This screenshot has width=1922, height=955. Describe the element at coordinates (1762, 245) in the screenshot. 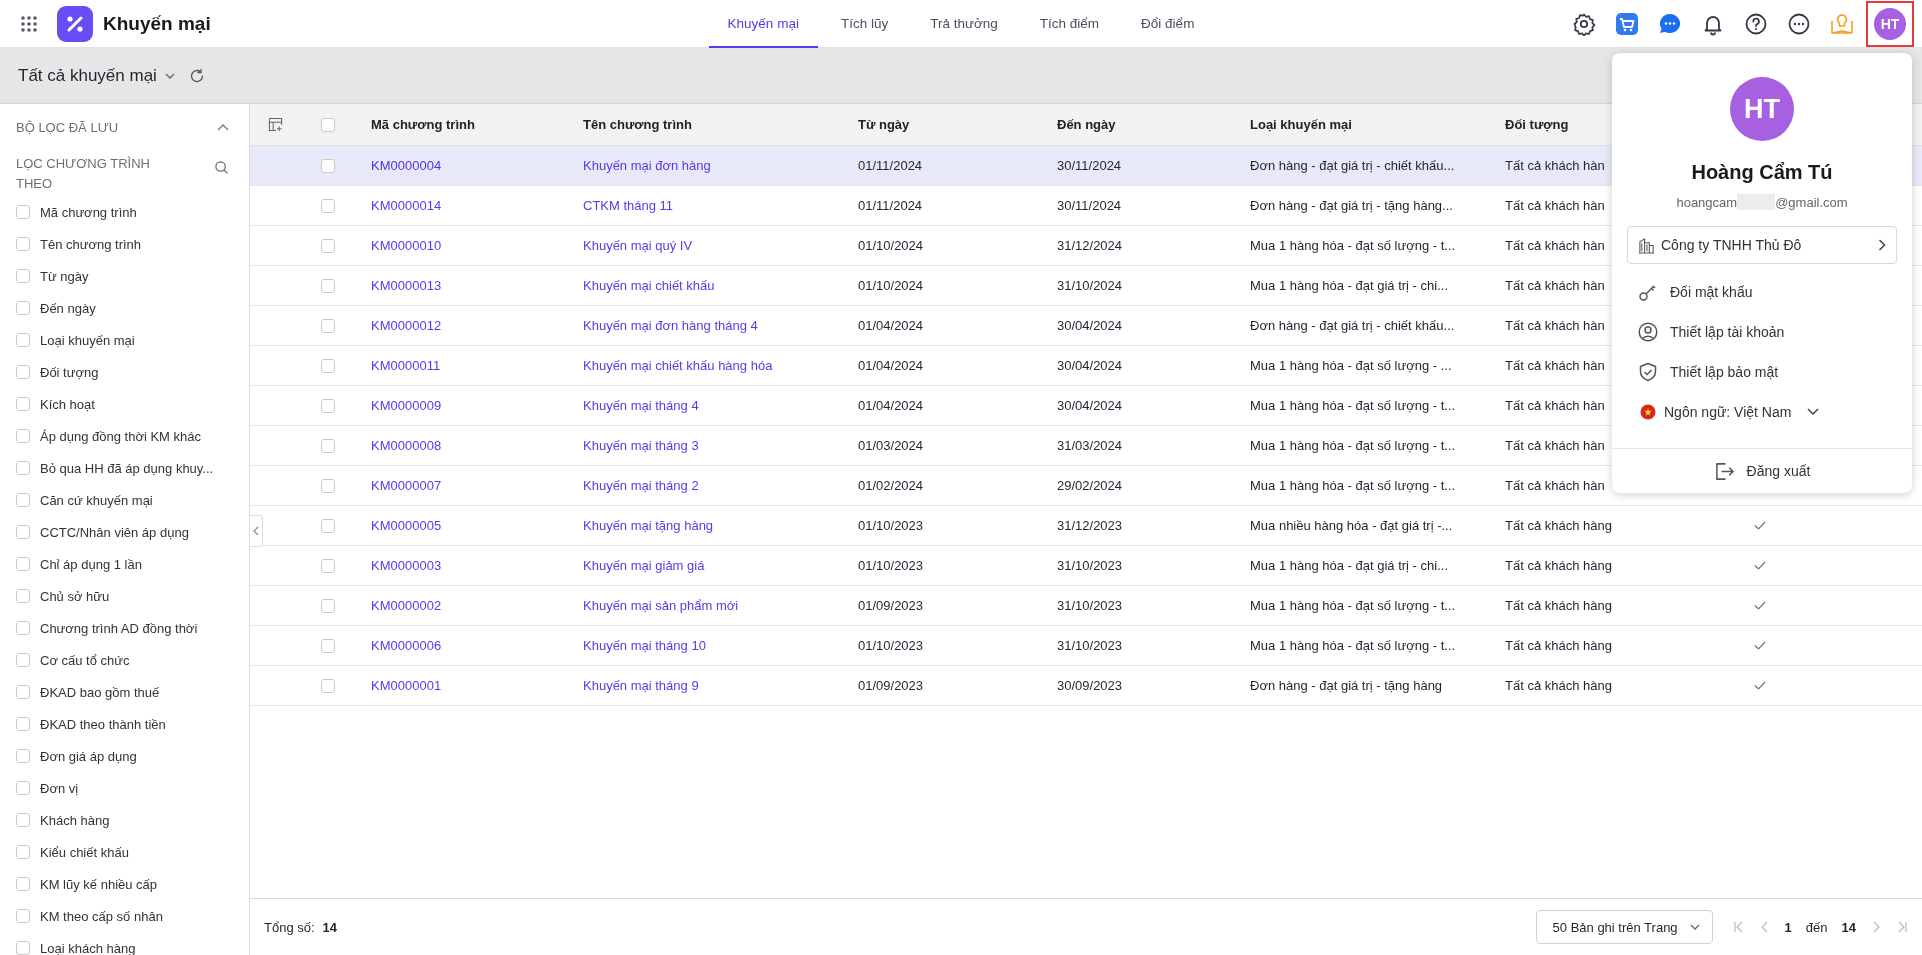

I see `company-selector: Công ty TNHH Thủ Đô` at that location.